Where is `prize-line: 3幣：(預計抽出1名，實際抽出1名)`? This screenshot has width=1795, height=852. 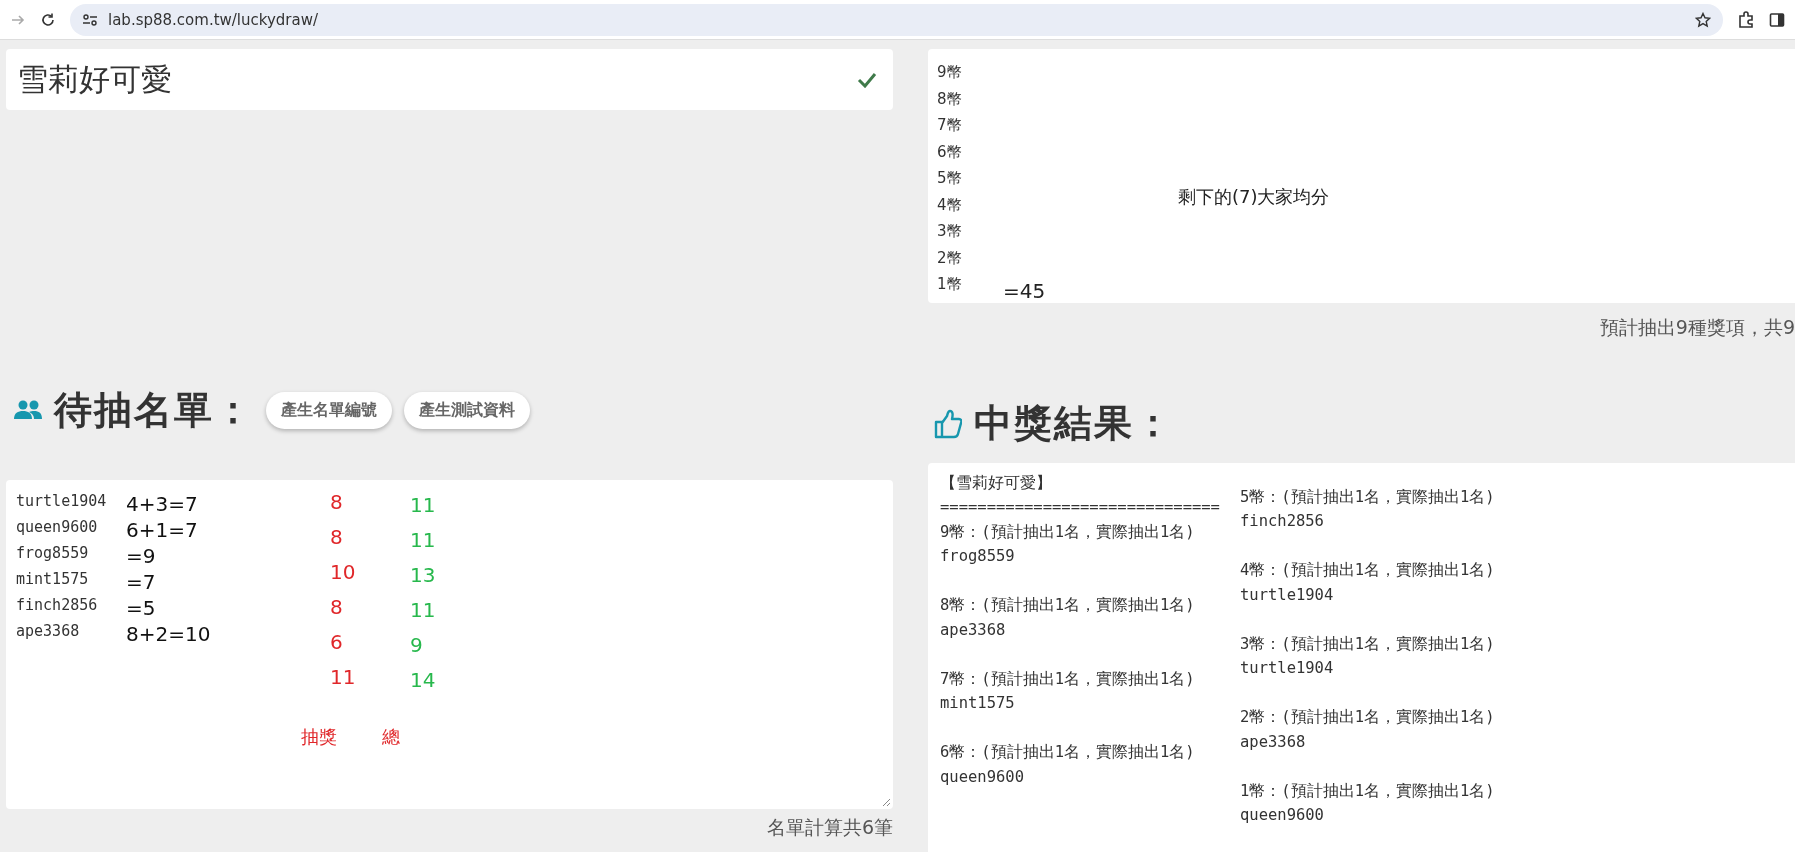
prize-line: 3幣：(預計抽出1名，實際抽出1名) is located at coordinates (1367, 644).